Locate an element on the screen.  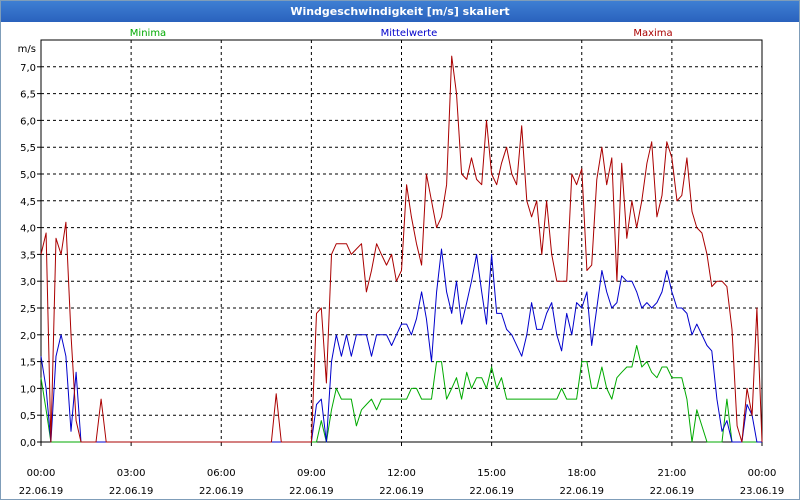
y-tick-label: 5,0 is located at coordinates (28, 175).